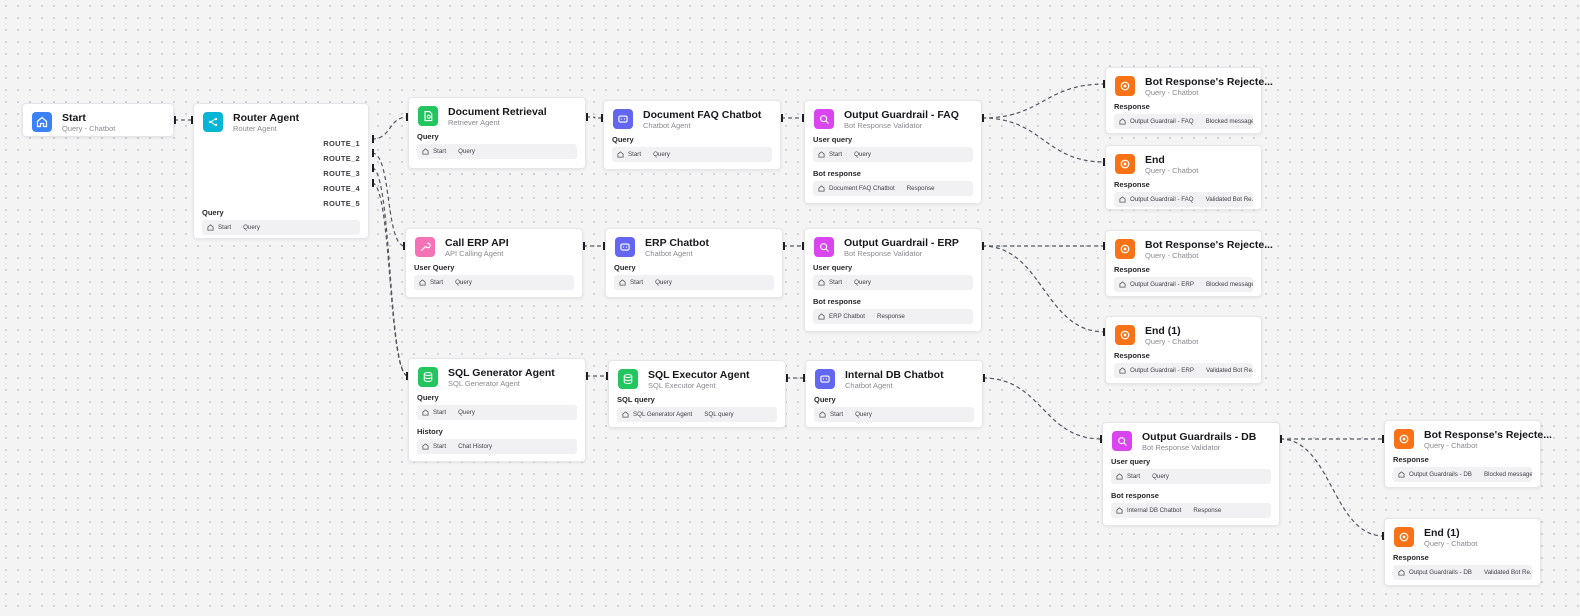 This screenshot has height=616, width=1580. What do you see at coordinates (1172, 170) in the screenshot?
I see `node-subtitle: Query - Chatbot` at bounding box center [1172, 170].